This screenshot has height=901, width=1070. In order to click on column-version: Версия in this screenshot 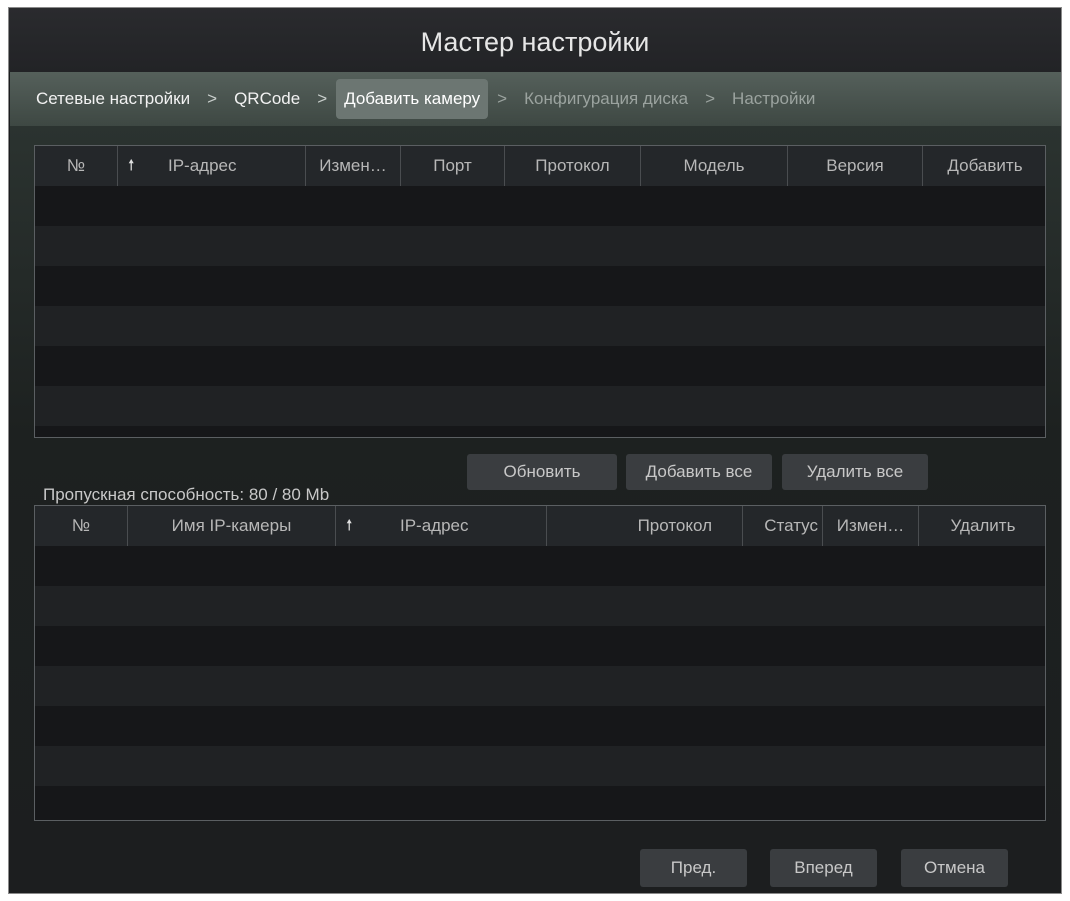, I will do `click(855, 166)`.